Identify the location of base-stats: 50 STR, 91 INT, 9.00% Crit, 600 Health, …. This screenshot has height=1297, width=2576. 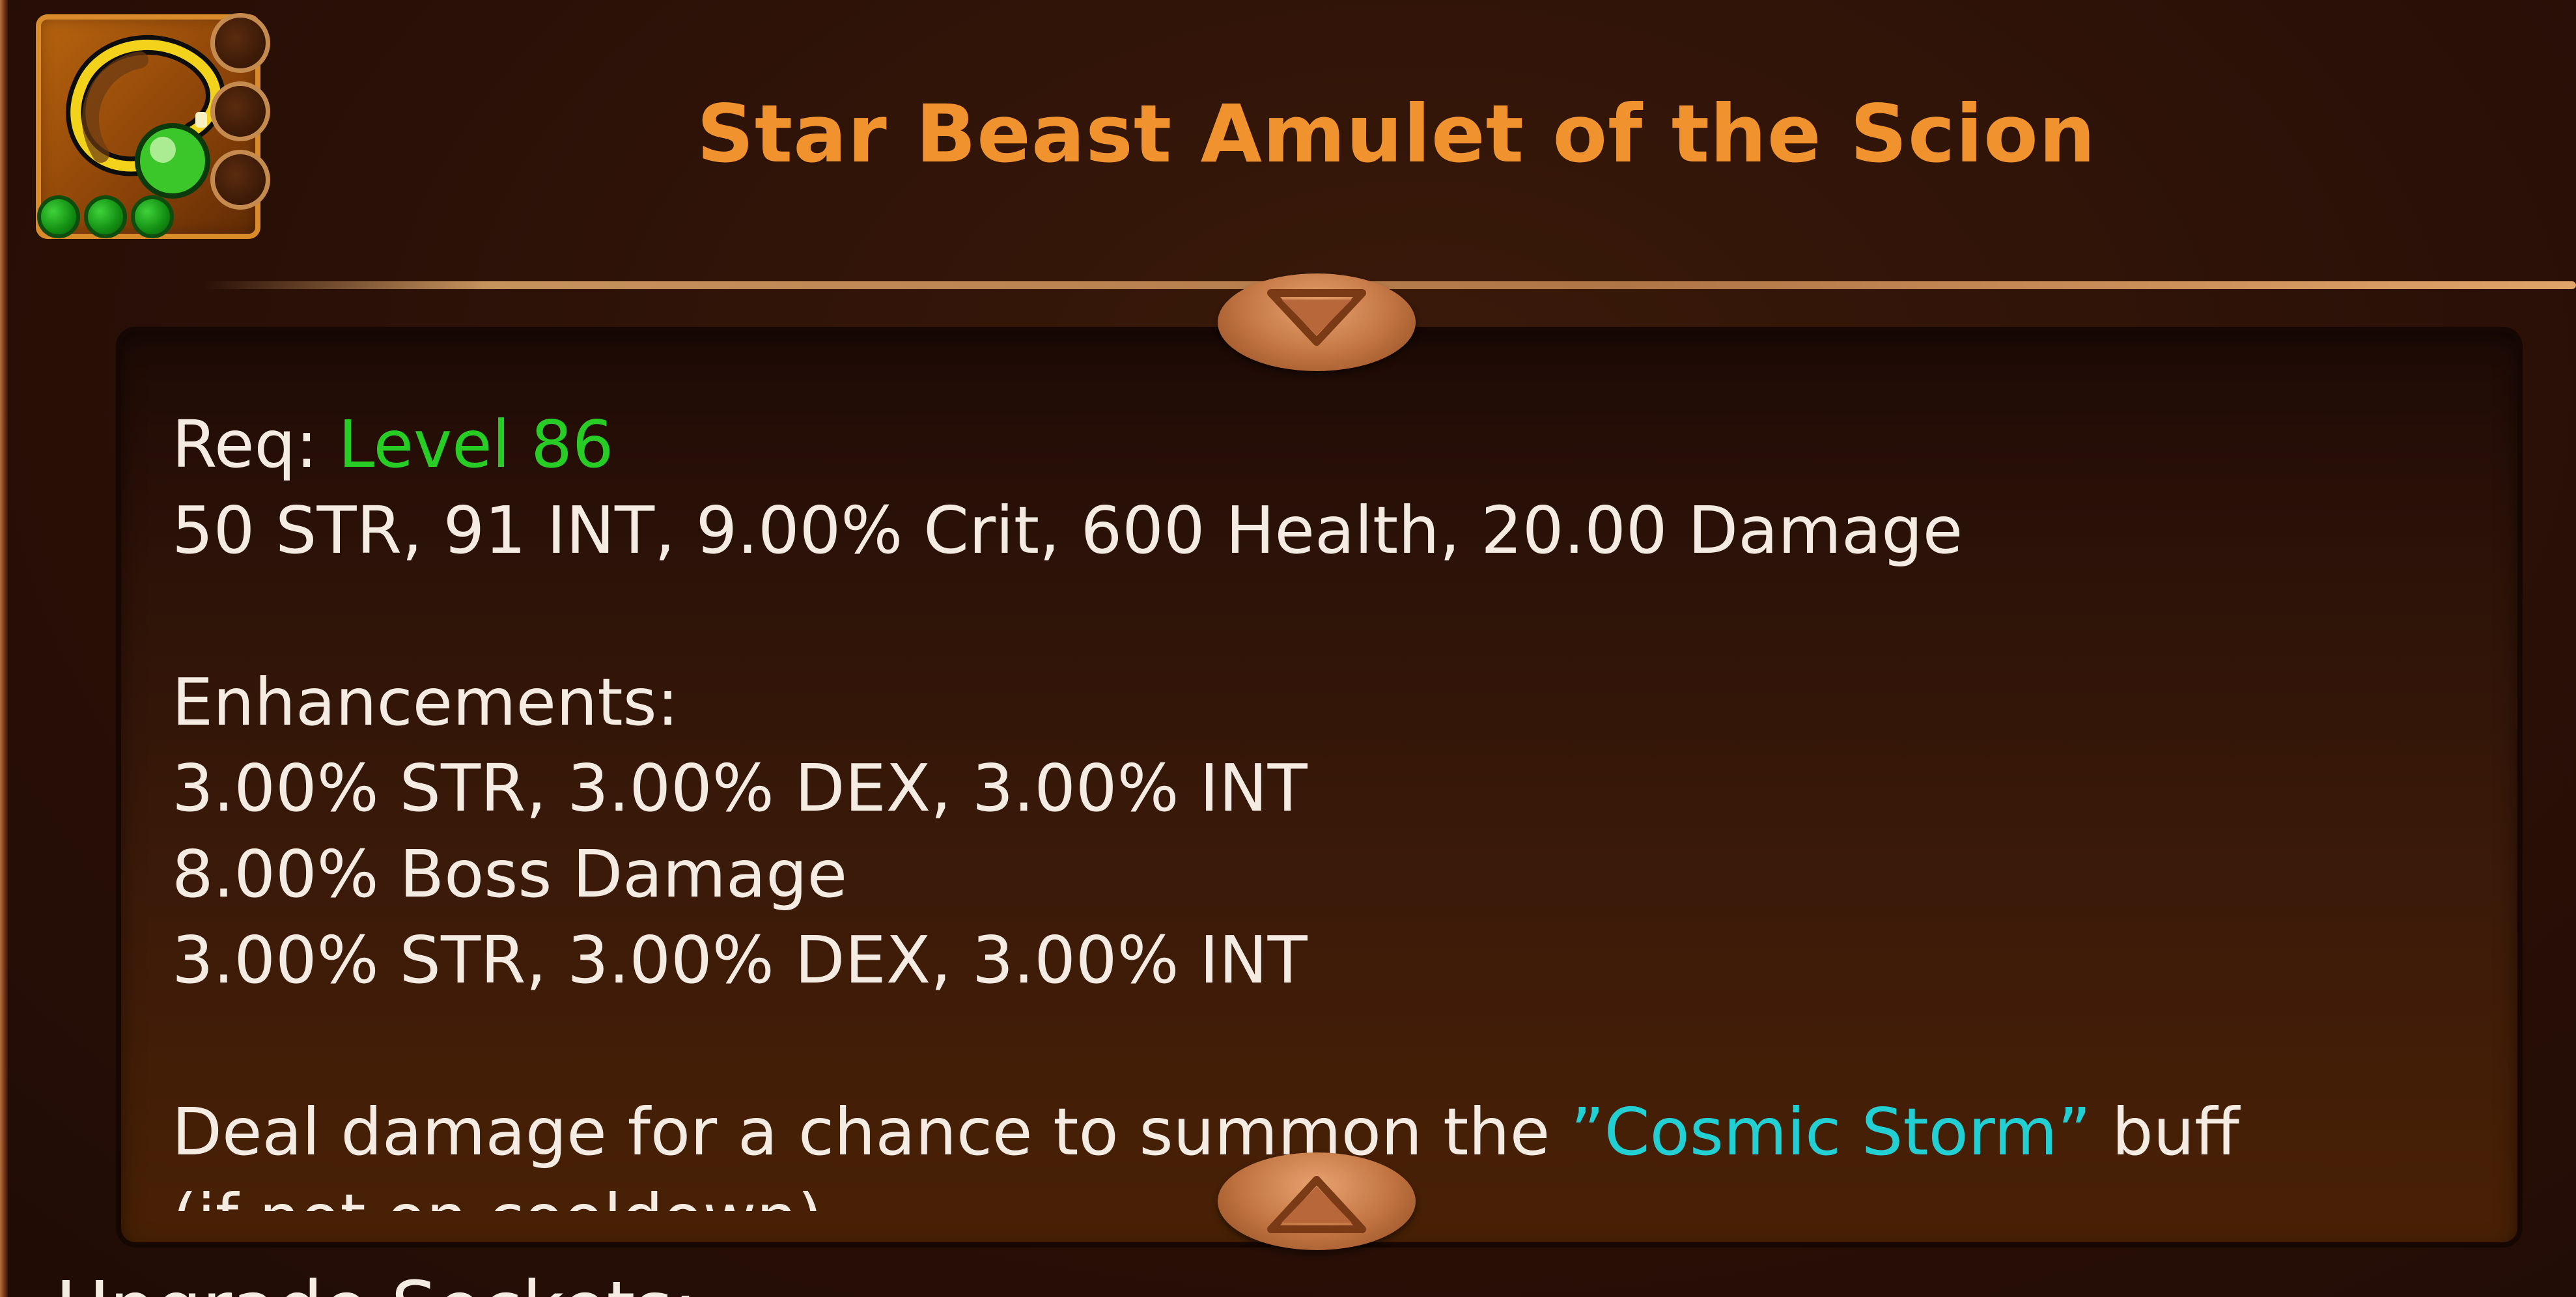
(1067, 530).